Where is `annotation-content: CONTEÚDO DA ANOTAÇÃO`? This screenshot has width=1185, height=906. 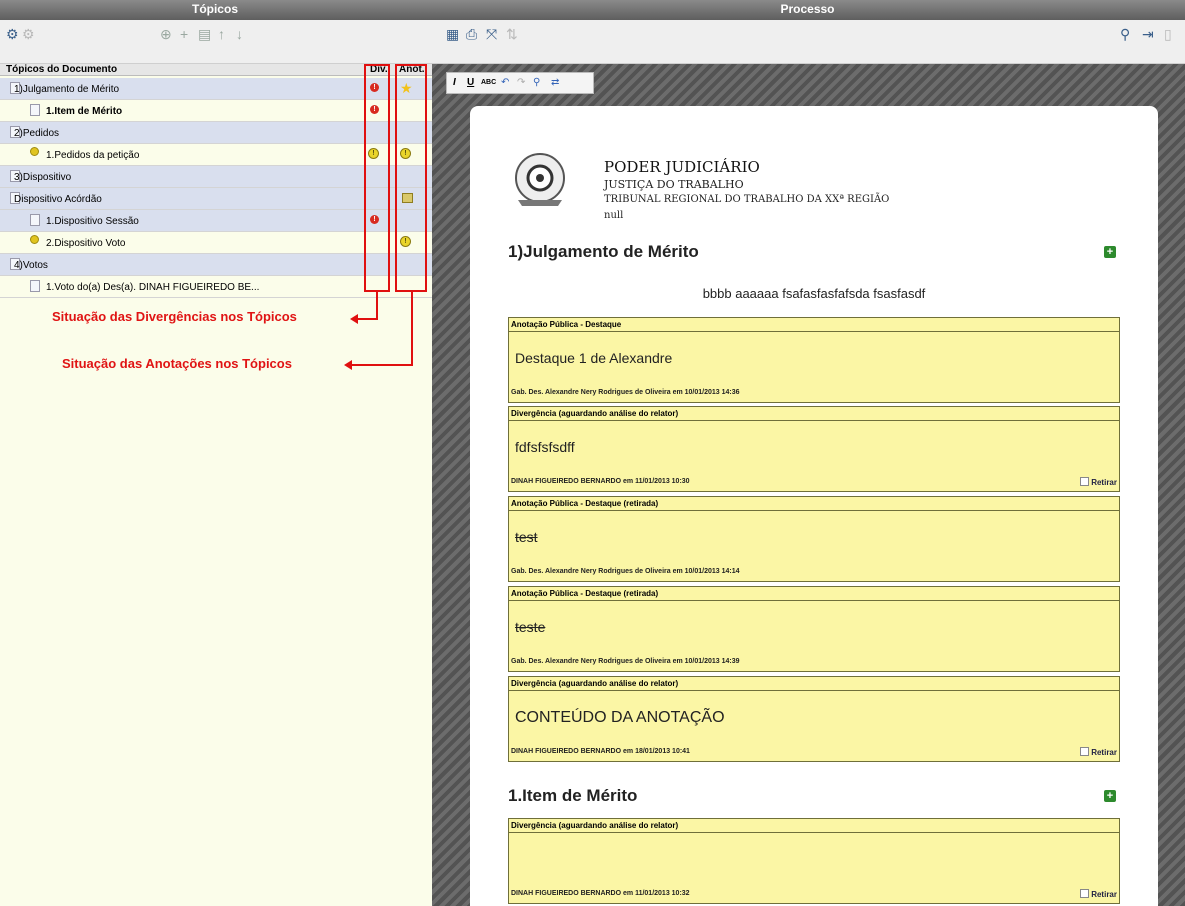 annotation-content: CONTEÚDO DA ANOTAÇÃO is located at coordinates (620, 717).